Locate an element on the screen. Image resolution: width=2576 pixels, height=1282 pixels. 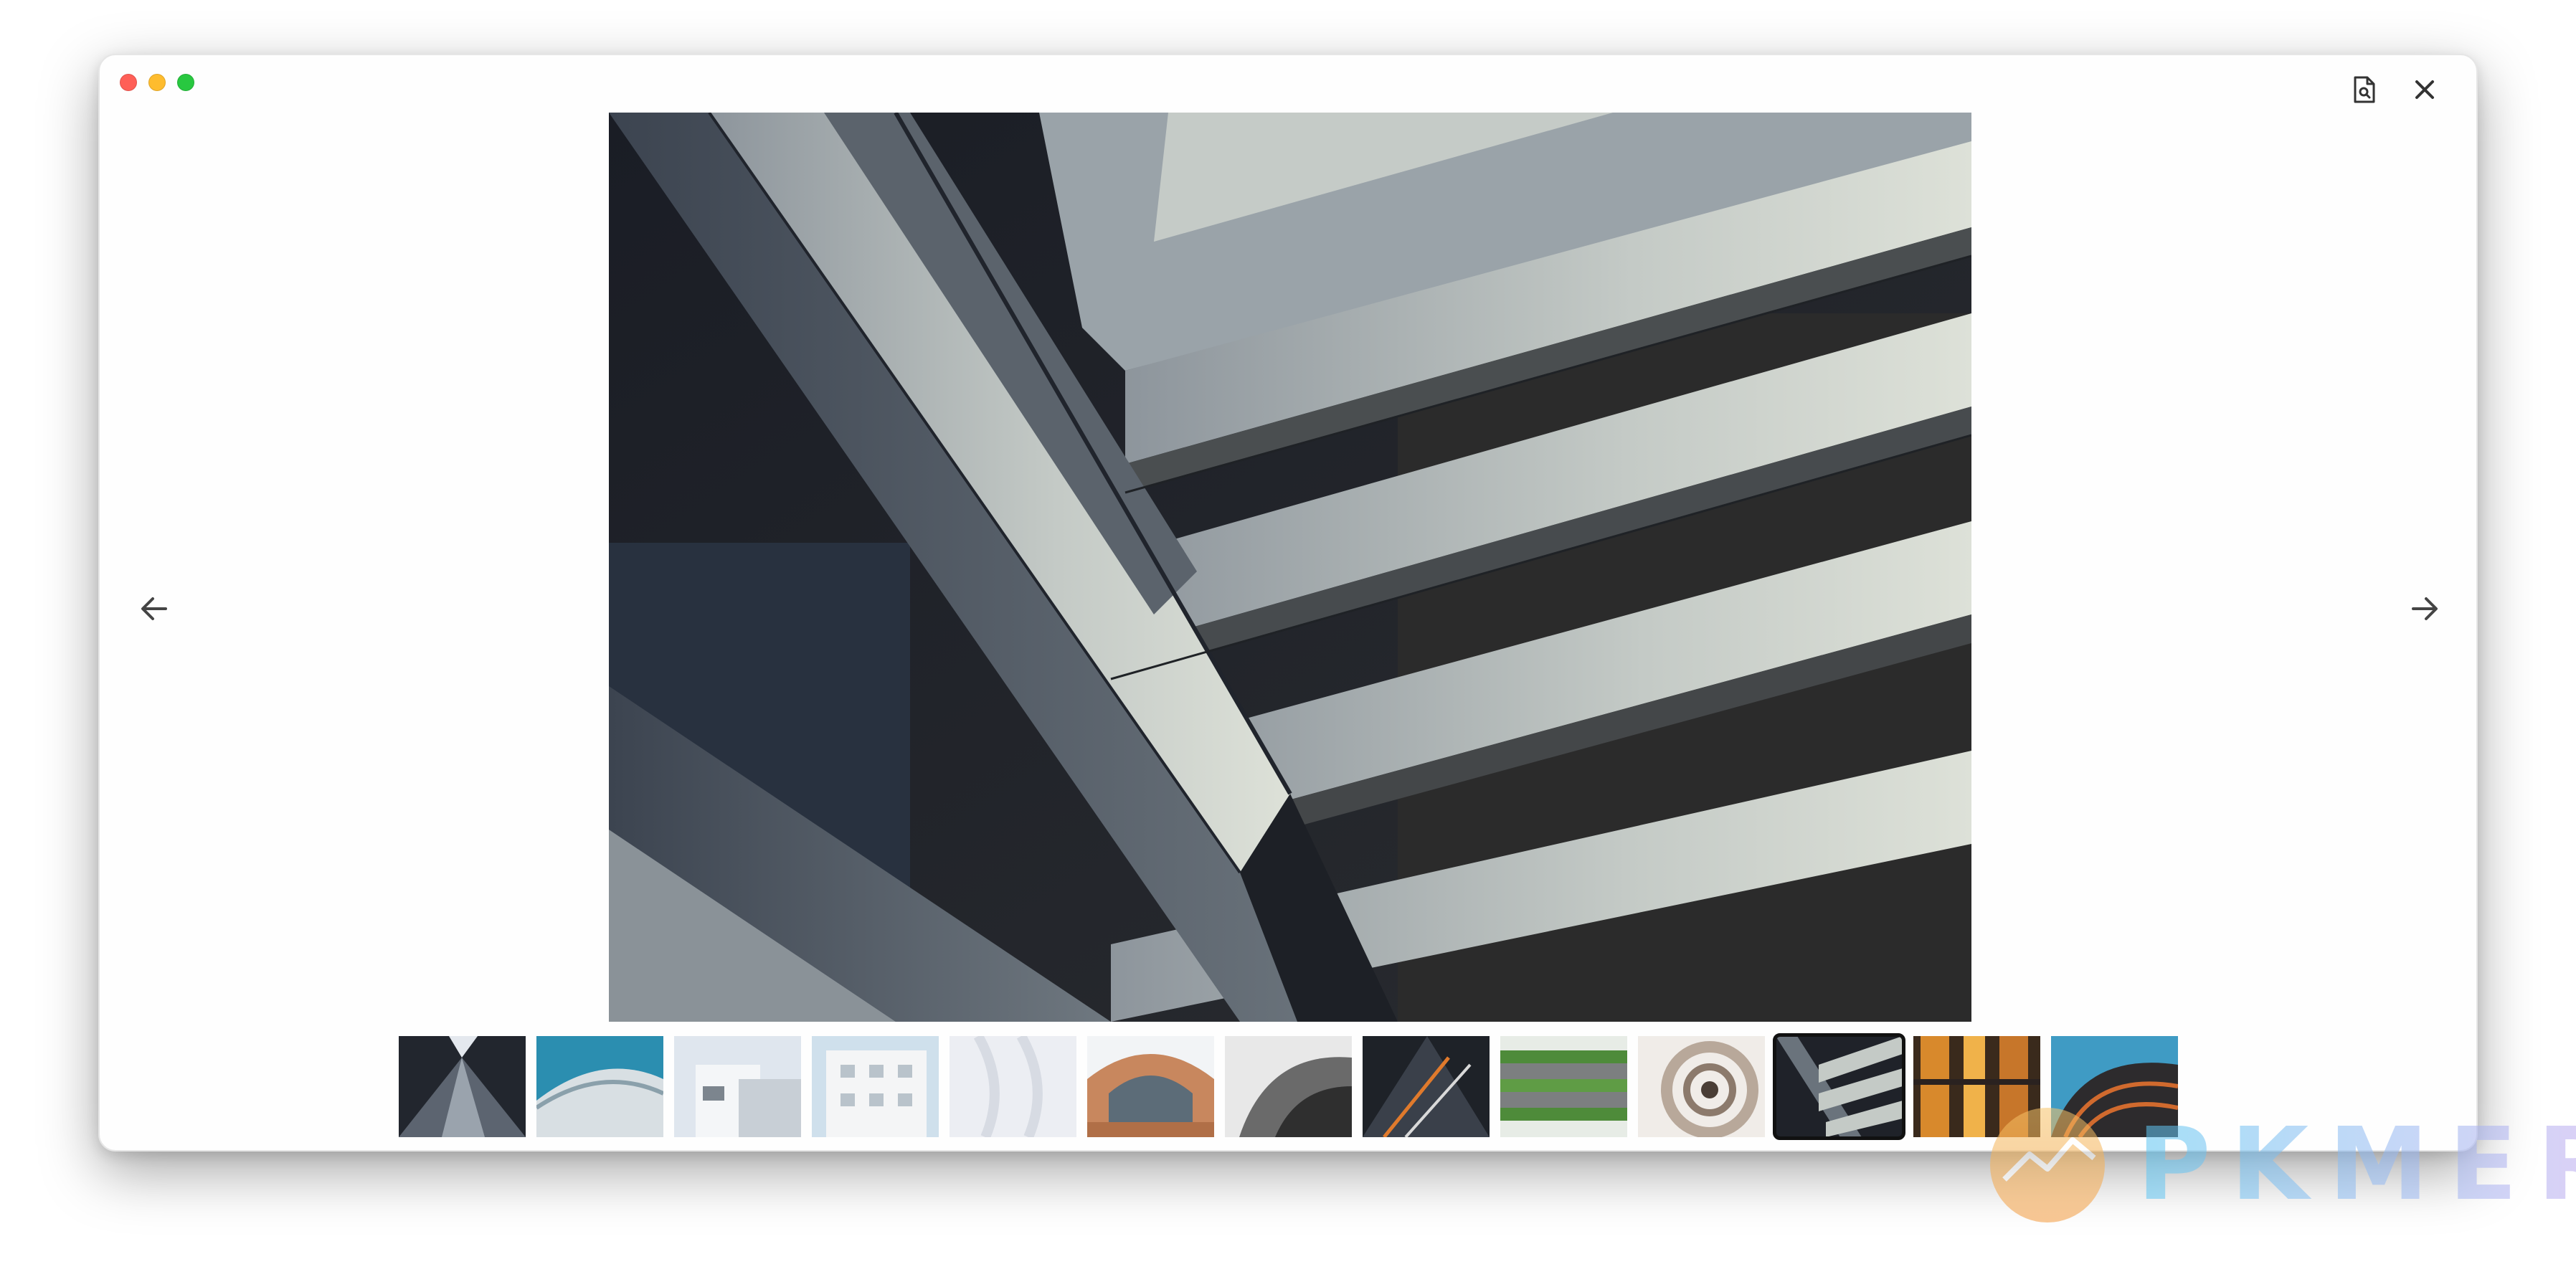
window-close-light is located at coordinates (128, 82).